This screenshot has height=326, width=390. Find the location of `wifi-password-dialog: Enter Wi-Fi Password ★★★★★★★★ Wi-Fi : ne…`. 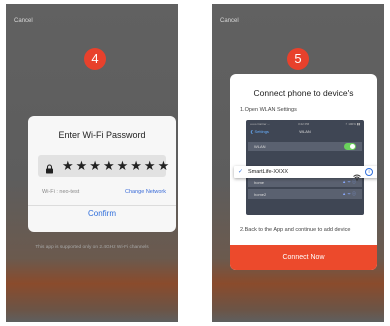

wifi-password-dialog: Enter Wi-Fi Password ★★★★★★★★ Wi-Fi : ne… is located at coordinates (102, 174).